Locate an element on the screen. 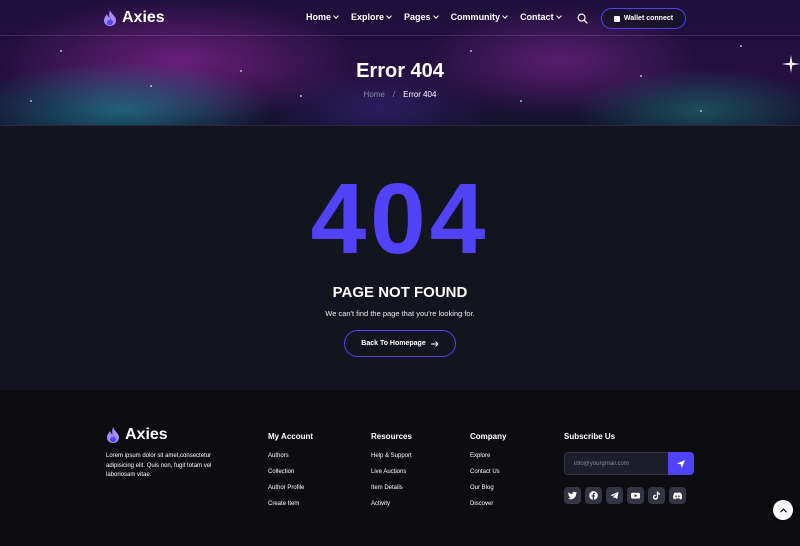  facebook-icon is located at coordinates (593, 495).